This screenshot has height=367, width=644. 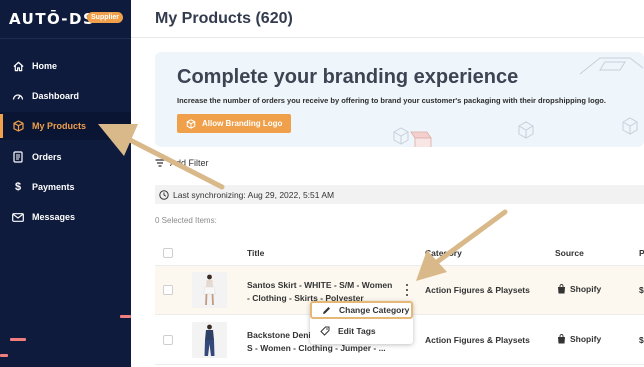 What do you see at coordinates (47, 157) in the screenshot?
I see `sidebar-item-label: Orders` at bounding box center [47, 157].